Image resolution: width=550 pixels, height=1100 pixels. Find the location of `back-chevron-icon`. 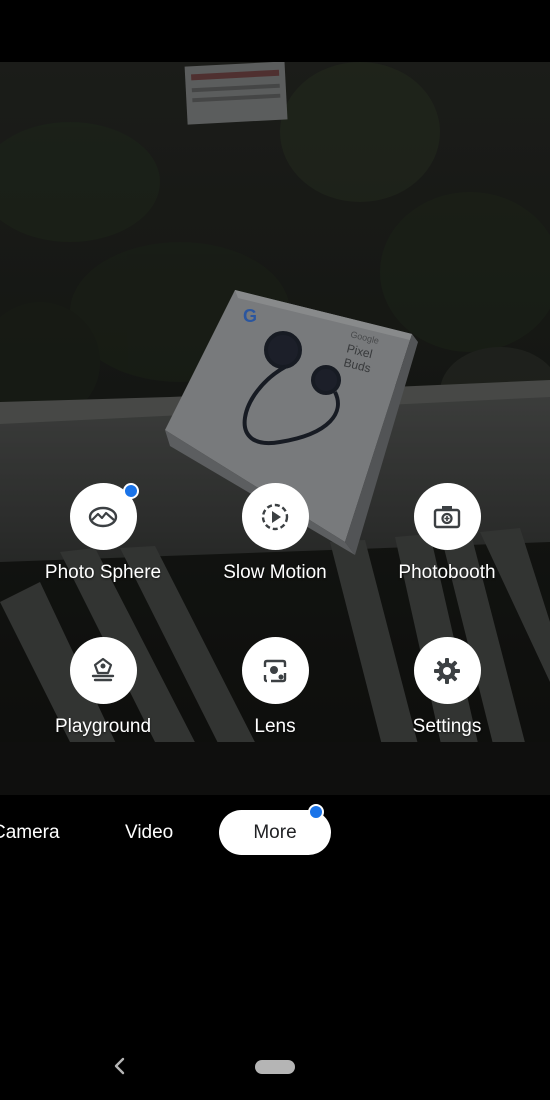

back-chevron-icon is located at coordinates (120, 1066).